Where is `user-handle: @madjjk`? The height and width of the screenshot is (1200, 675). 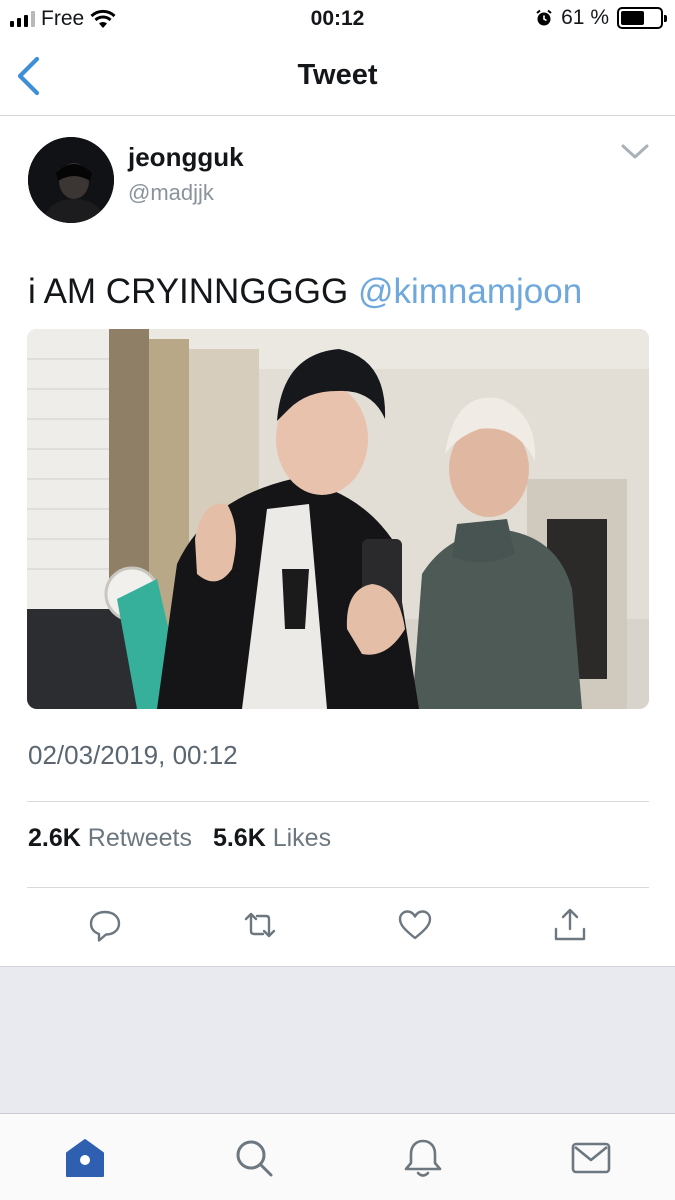
user-handle: @madjjk is located at coordinates (171, 193).